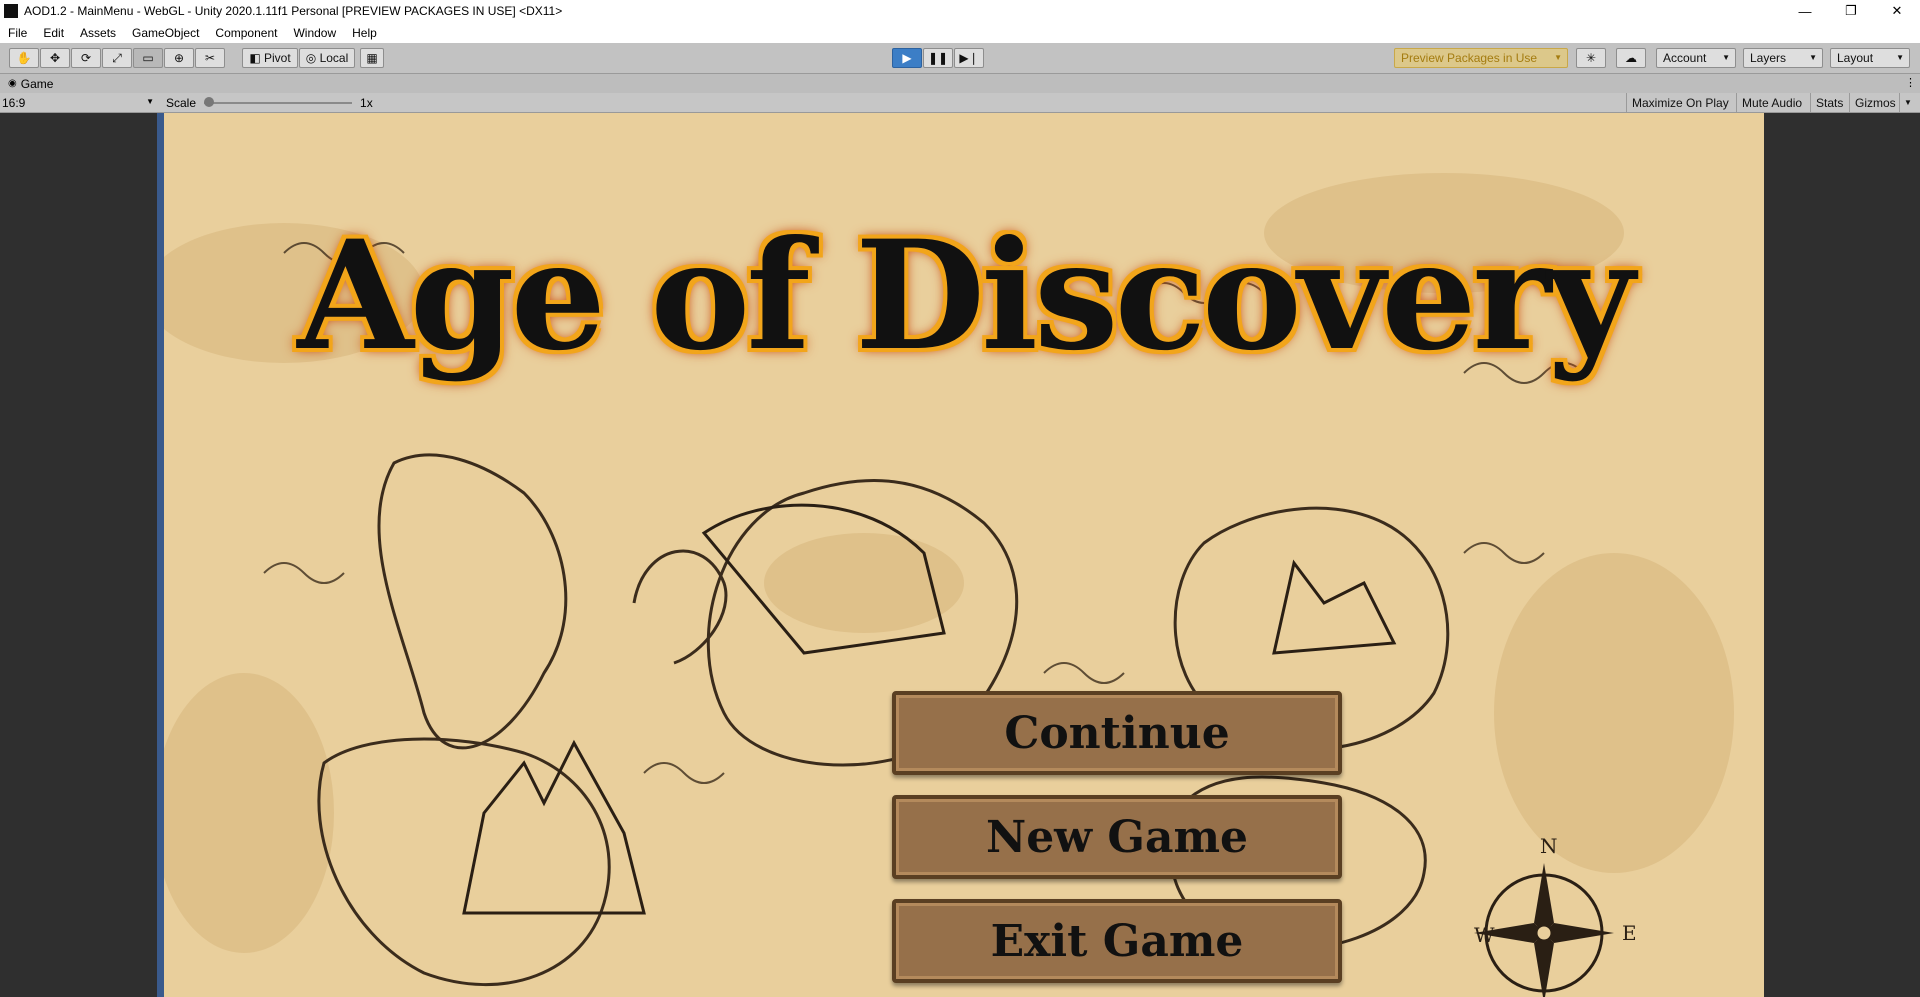  What do you see at coordinates (1544, 930) in the screenshot?
I see `compass-rose` at bounding box center [1544, 930].